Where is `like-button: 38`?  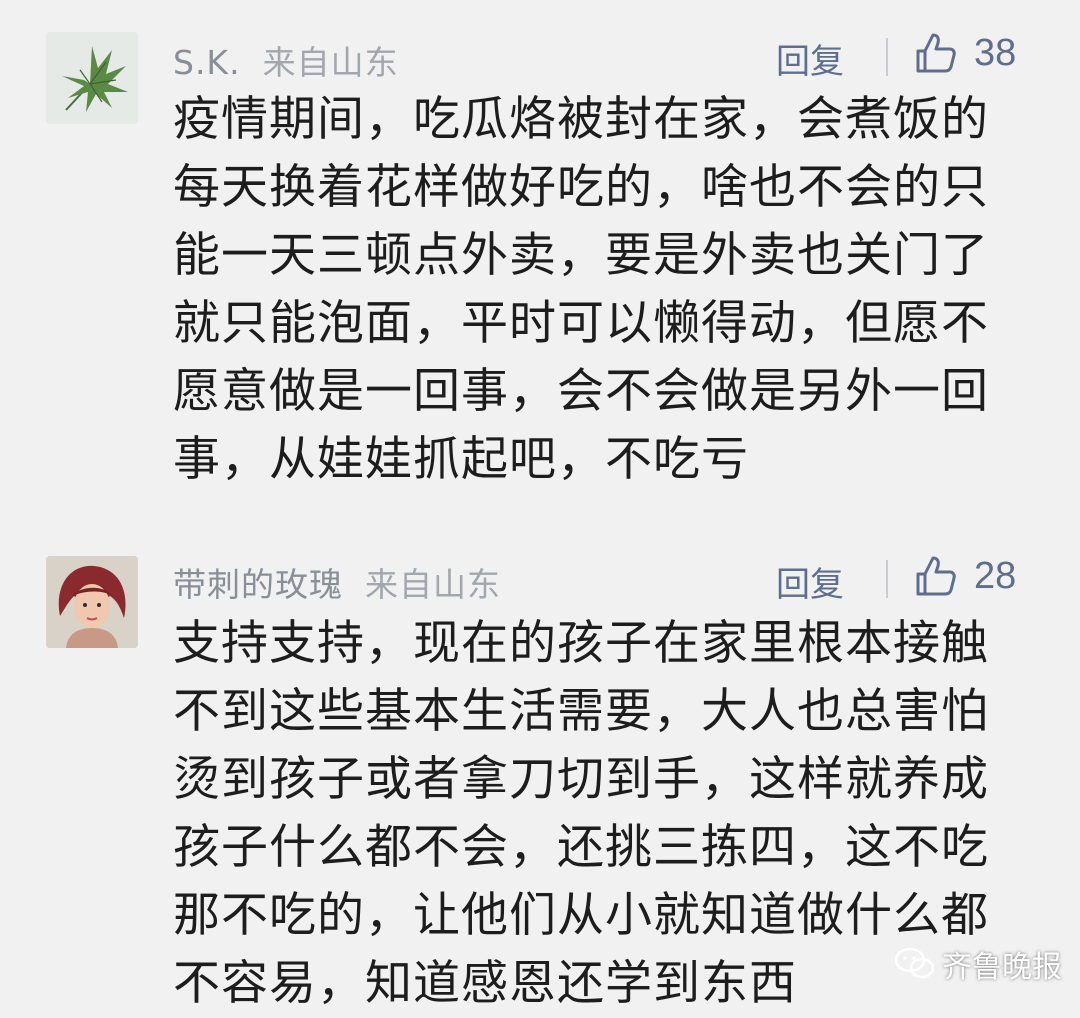
like-button: 38 is located at coordinates (970, 53).